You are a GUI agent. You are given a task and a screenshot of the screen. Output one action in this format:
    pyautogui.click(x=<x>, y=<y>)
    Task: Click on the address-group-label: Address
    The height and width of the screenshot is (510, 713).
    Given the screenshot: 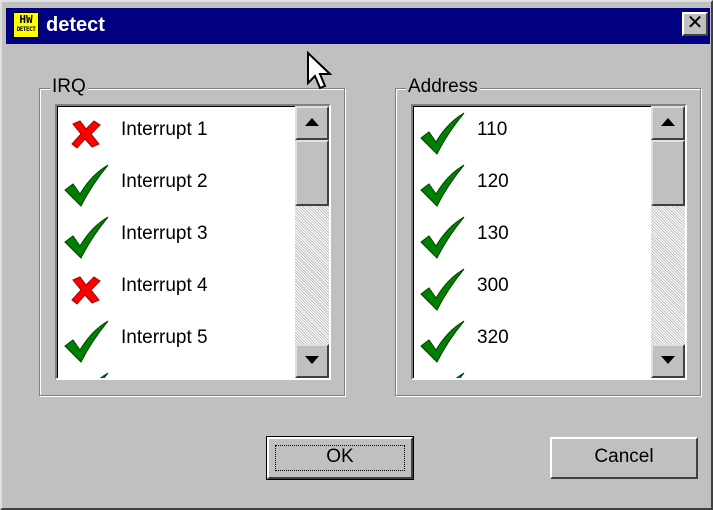 What is the action you would take?
    pyautogui.click(x=443, y=87)
    